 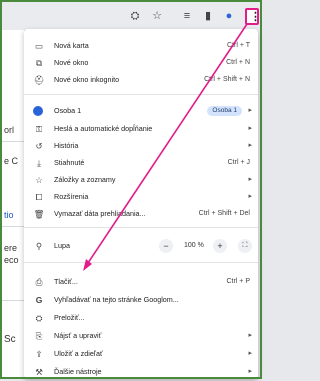 What do you see at coordinates (238, 162) in the screenshot?
I see `shortcut-text: Ctrl + J` at bounding box center [238, 162].